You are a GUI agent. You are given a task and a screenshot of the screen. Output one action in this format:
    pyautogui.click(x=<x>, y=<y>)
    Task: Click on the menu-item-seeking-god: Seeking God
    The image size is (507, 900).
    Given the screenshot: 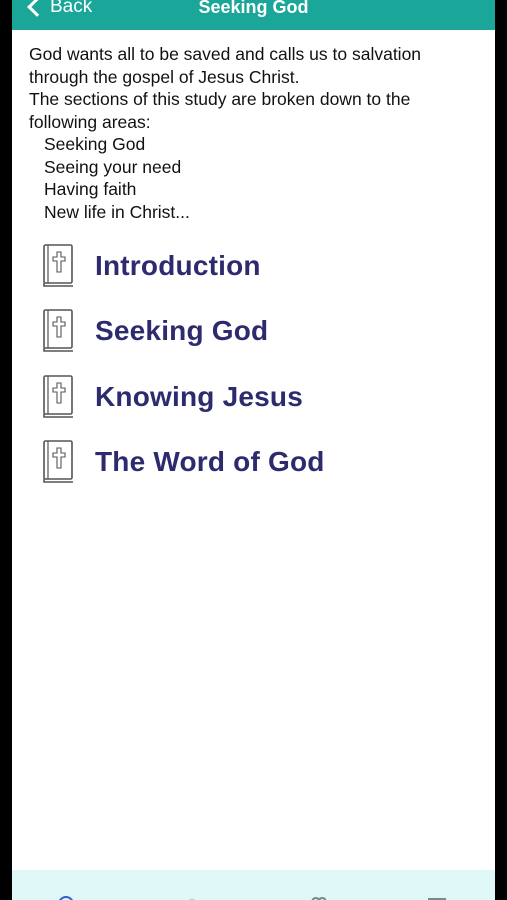 What is the action you would take?
    pyautogui.click(x=262, y=332)
    